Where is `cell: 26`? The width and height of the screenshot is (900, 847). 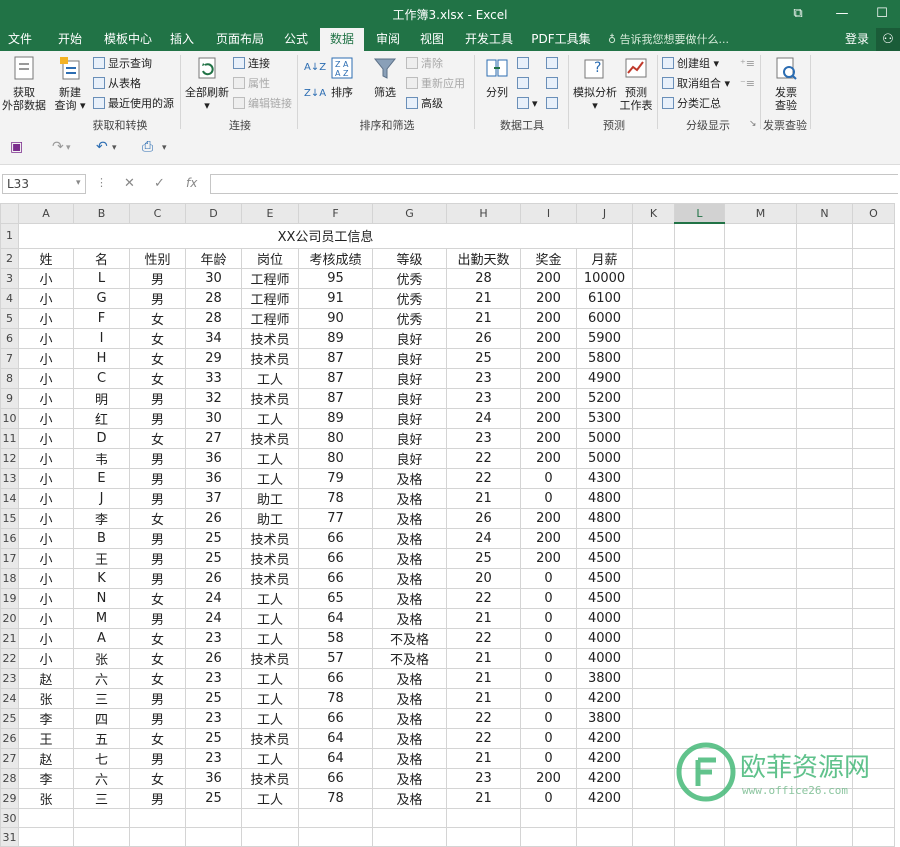
cell: 26 is located at coordinates (213, 518).